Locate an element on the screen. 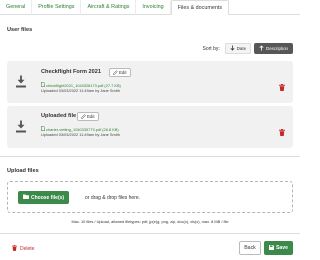 The height and width of the screenshot is (260, 320). arrow-down-icon is located at coordinates (232, 48).